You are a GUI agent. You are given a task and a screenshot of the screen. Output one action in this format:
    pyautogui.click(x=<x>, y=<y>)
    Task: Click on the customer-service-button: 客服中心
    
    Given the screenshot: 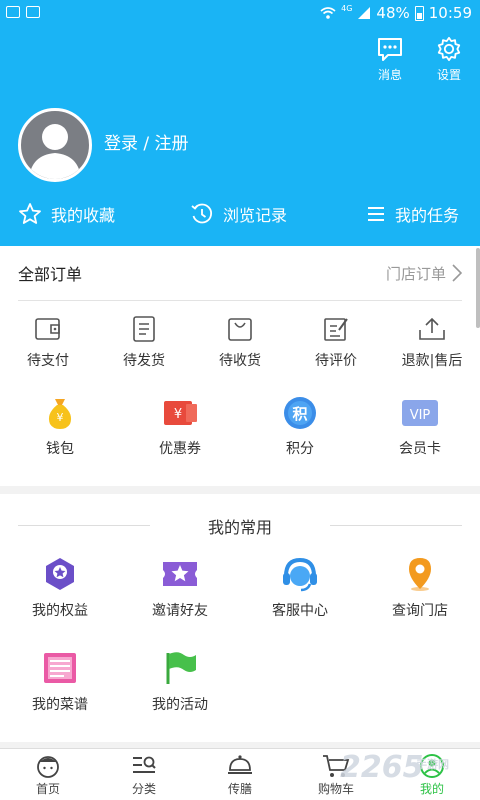 What is the action you would take?
    pyautogui.click(x=300, y=588)
    